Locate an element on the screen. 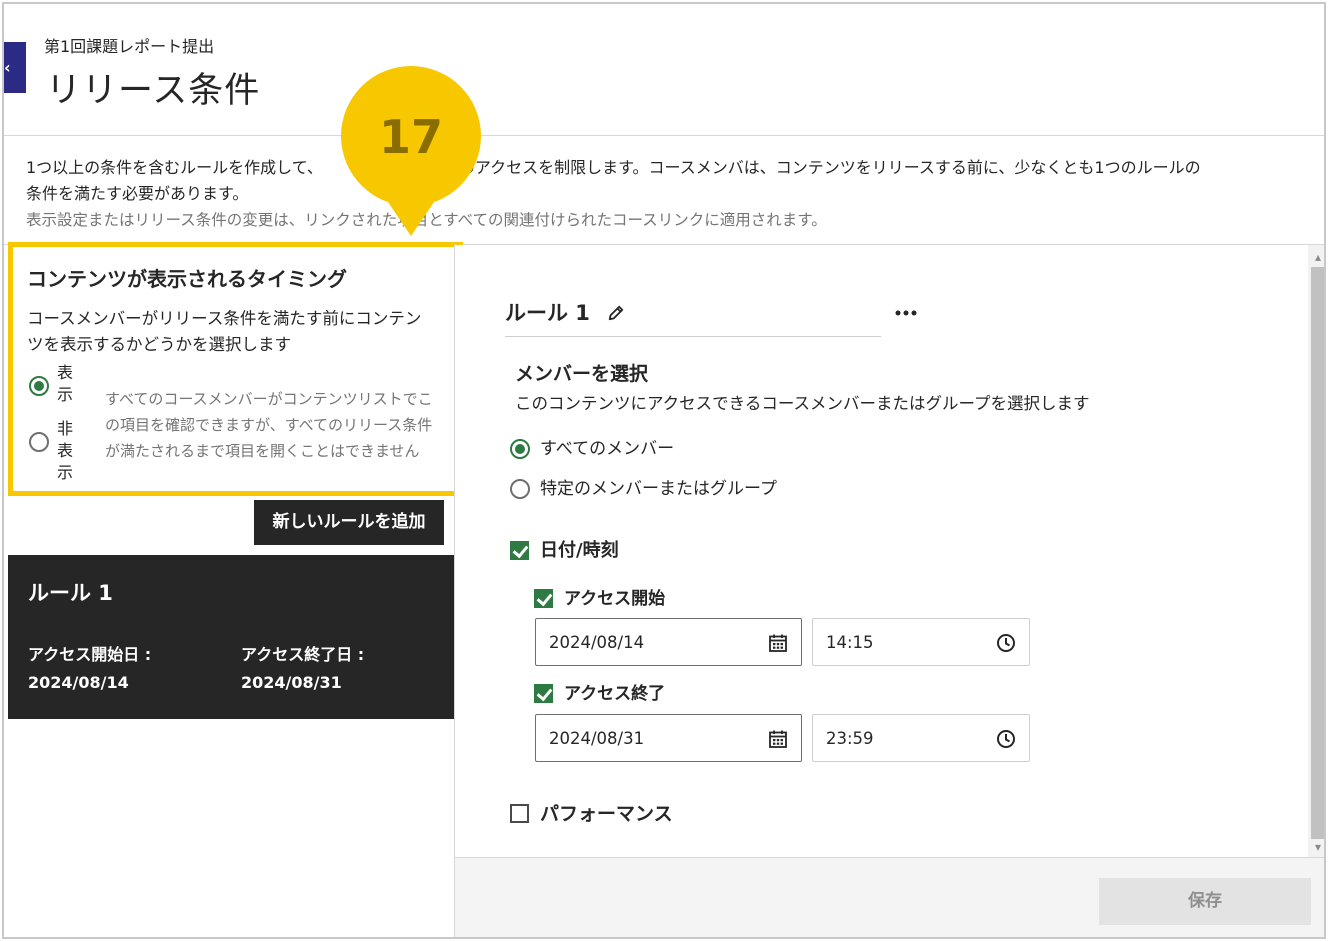 The image size is (1328, 941). visibility-title: コンテンツが表示されるタイミング is located at coordinates (187, 279).